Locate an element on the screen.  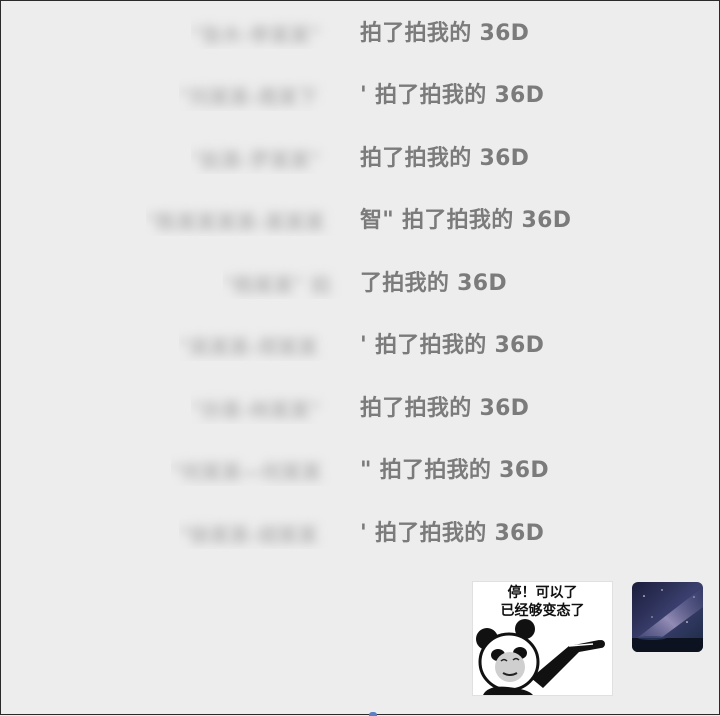
blurred-name: "赵某-罗某某" is located at coordinates (275, 156).